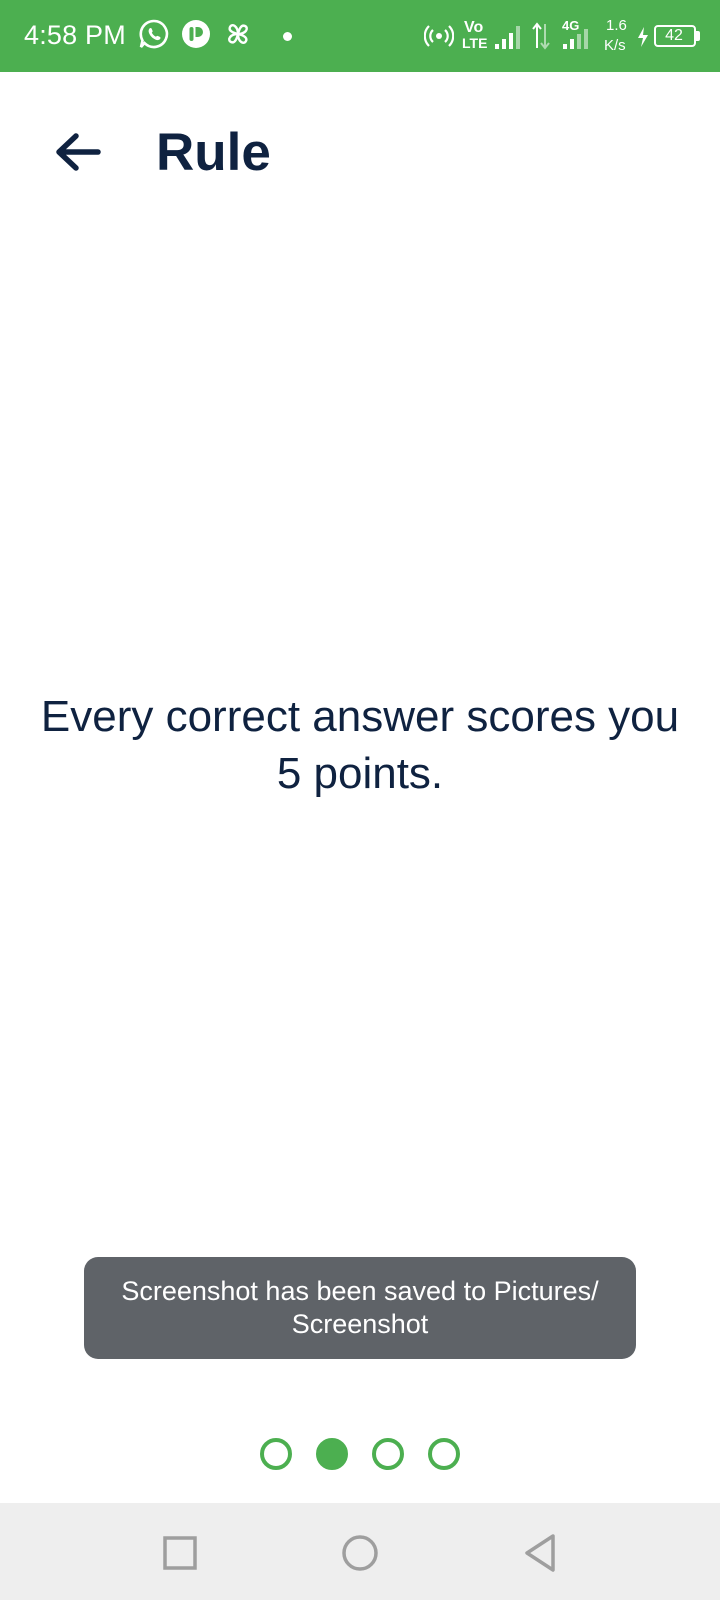 This screenshot has height=1600, width=720. Describe the element at coordinates (154, 34) in the screenshot. I see `whatsapp-icon` at that location.